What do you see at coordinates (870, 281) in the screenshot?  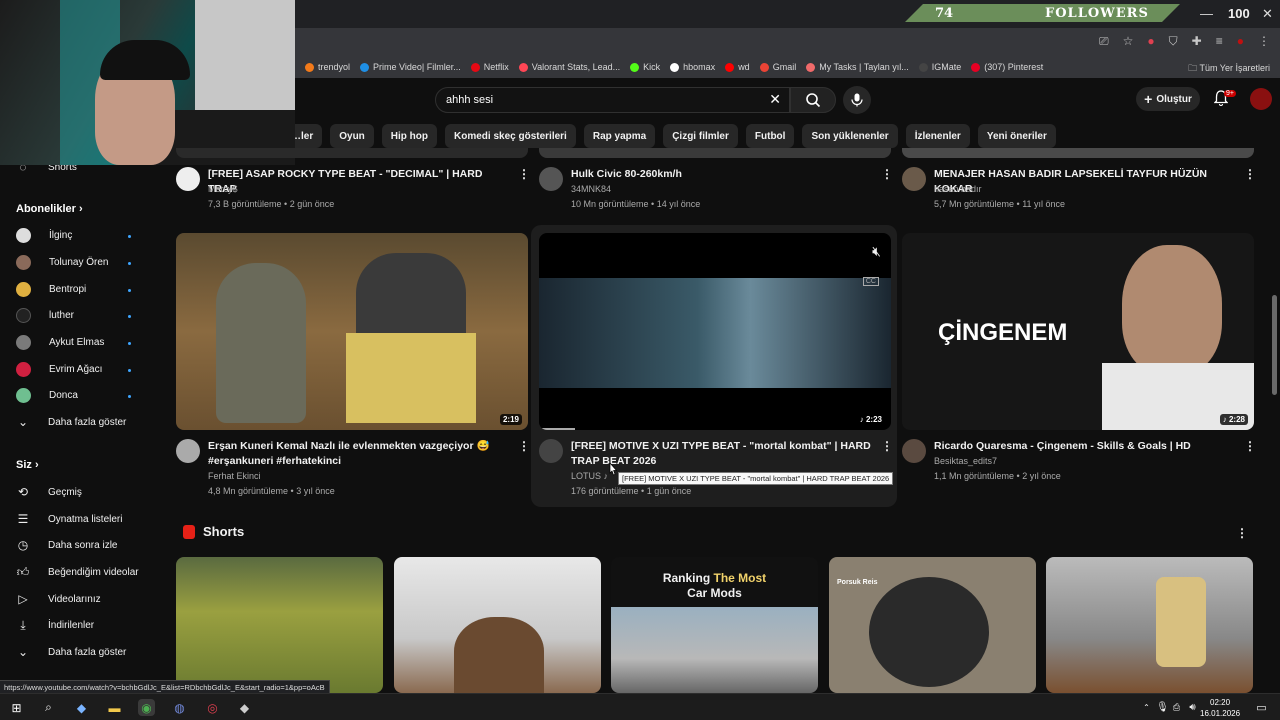 I see `captions-icon: CC` at bounding box center [870, 281].